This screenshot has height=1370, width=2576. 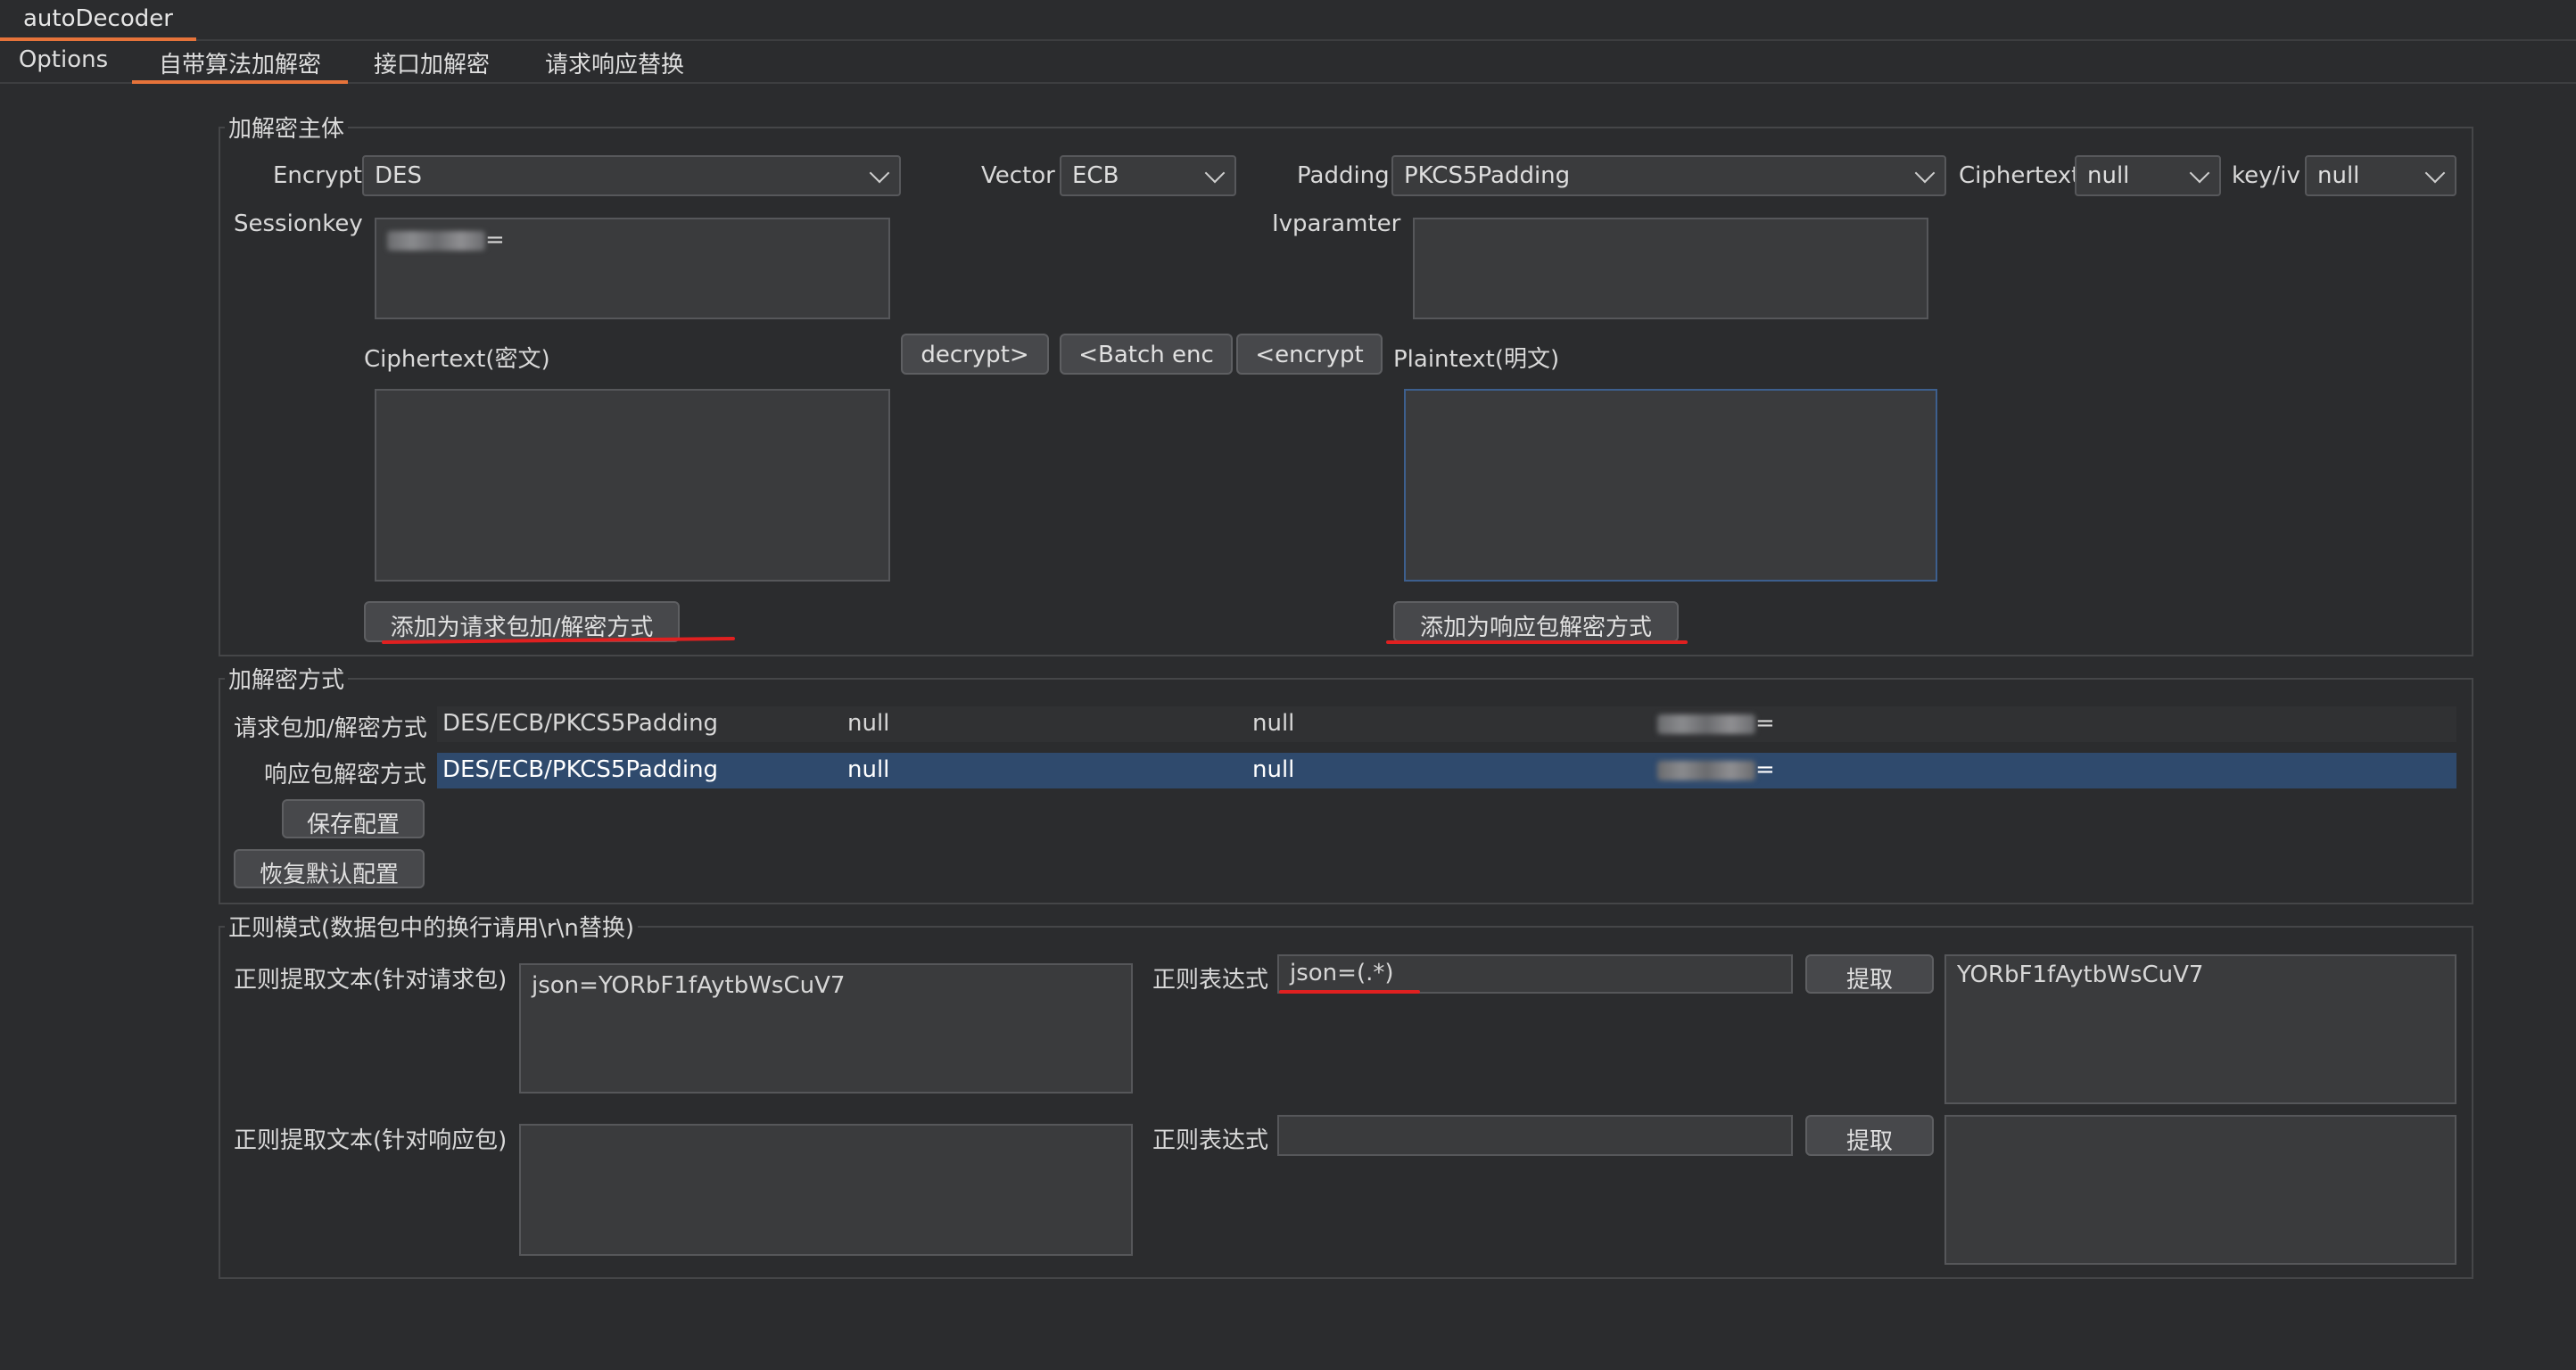 What do you see at coordinates (317, 176) in the screenshot?
I see `encrypt-label: Encrypt` at bounding box center [317, 176].